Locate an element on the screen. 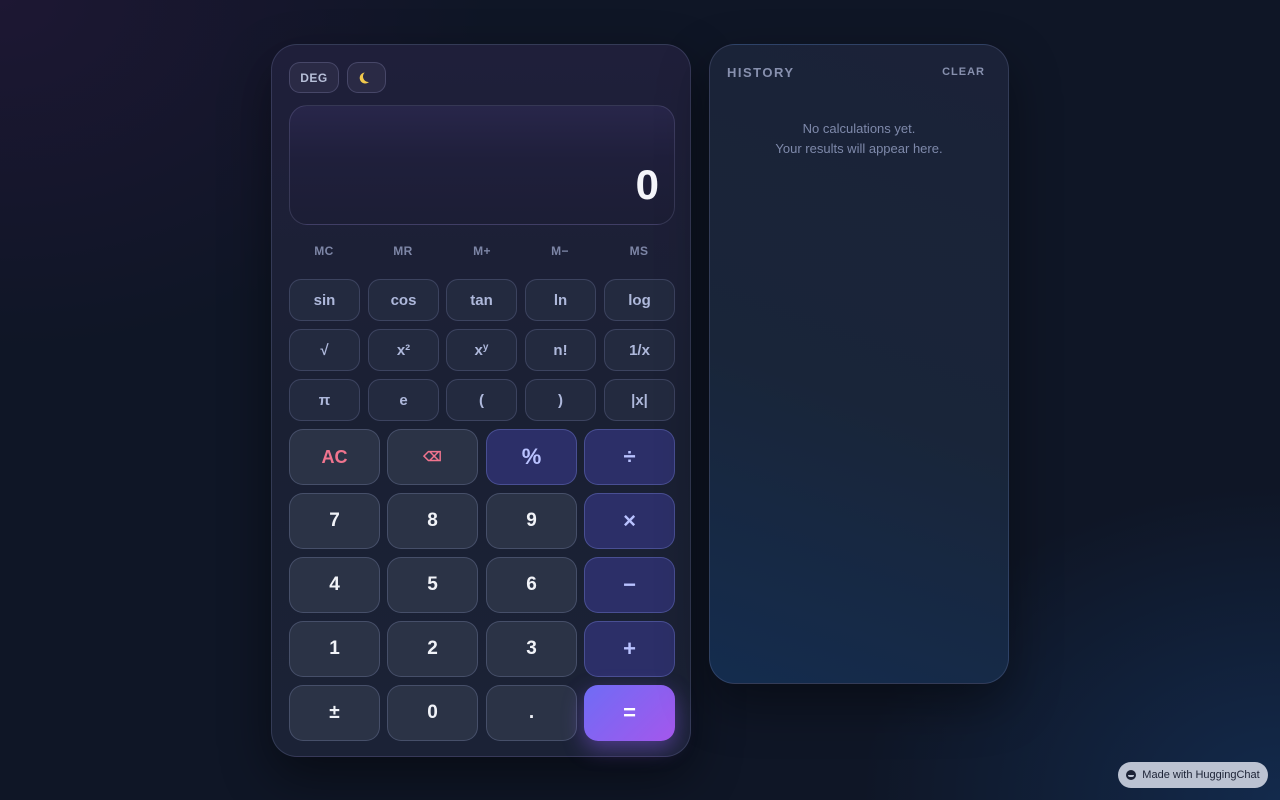 This screenshot has height=800, width=1280. open-paren-button: ( is located at coordinates (481, 400).